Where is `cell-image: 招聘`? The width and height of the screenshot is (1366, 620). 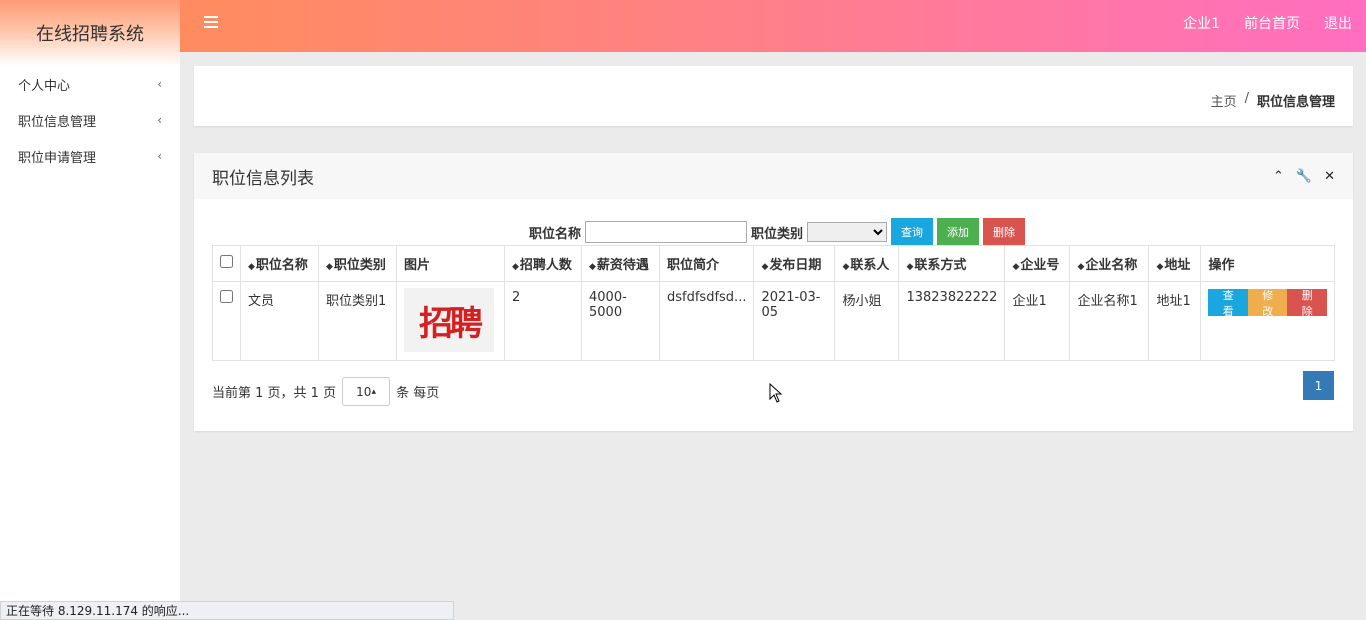 cell-image: 招聘 is located at coordinates (450, 321).